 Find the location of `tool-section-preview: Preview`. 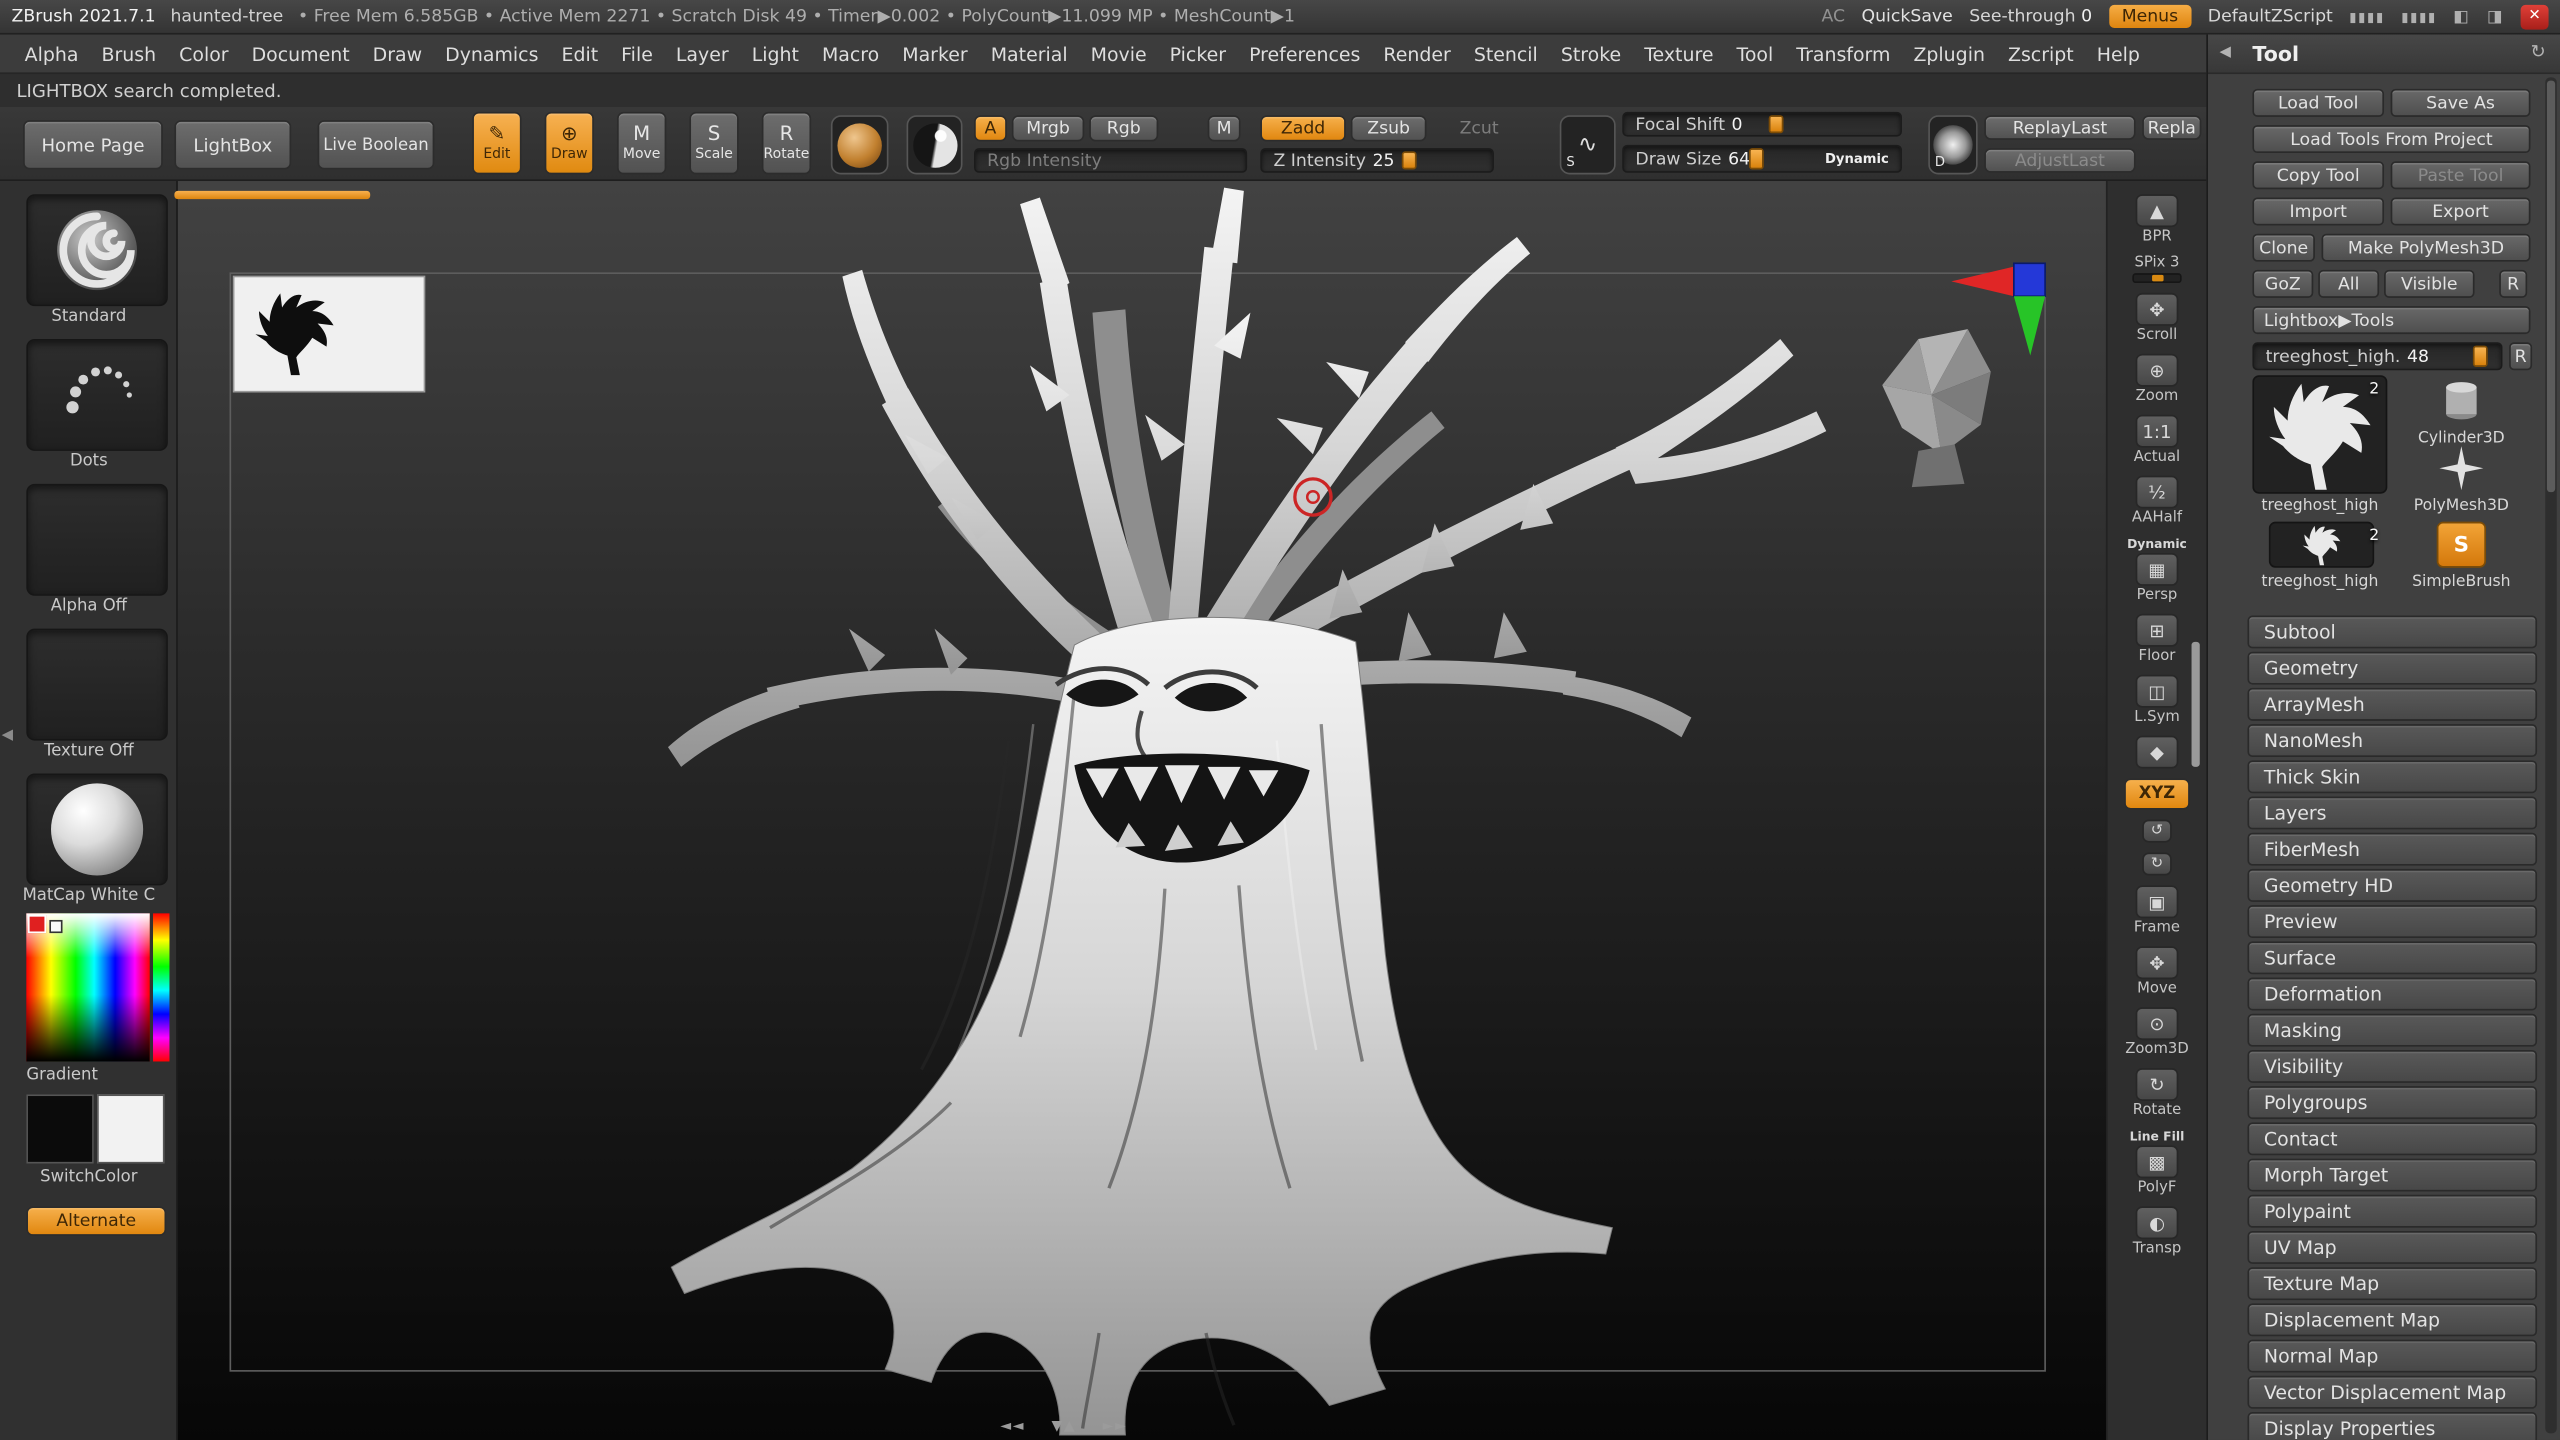

tool-section-preview: Preview is located at coordinates (2392, 922).